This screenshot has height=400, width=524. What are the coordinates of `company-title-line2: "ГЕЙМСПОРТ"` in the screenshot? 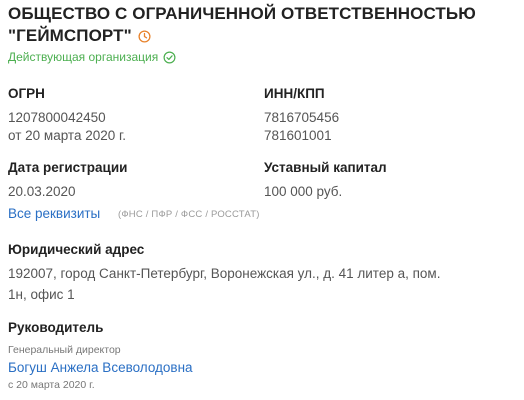 It's located at (70, 35).